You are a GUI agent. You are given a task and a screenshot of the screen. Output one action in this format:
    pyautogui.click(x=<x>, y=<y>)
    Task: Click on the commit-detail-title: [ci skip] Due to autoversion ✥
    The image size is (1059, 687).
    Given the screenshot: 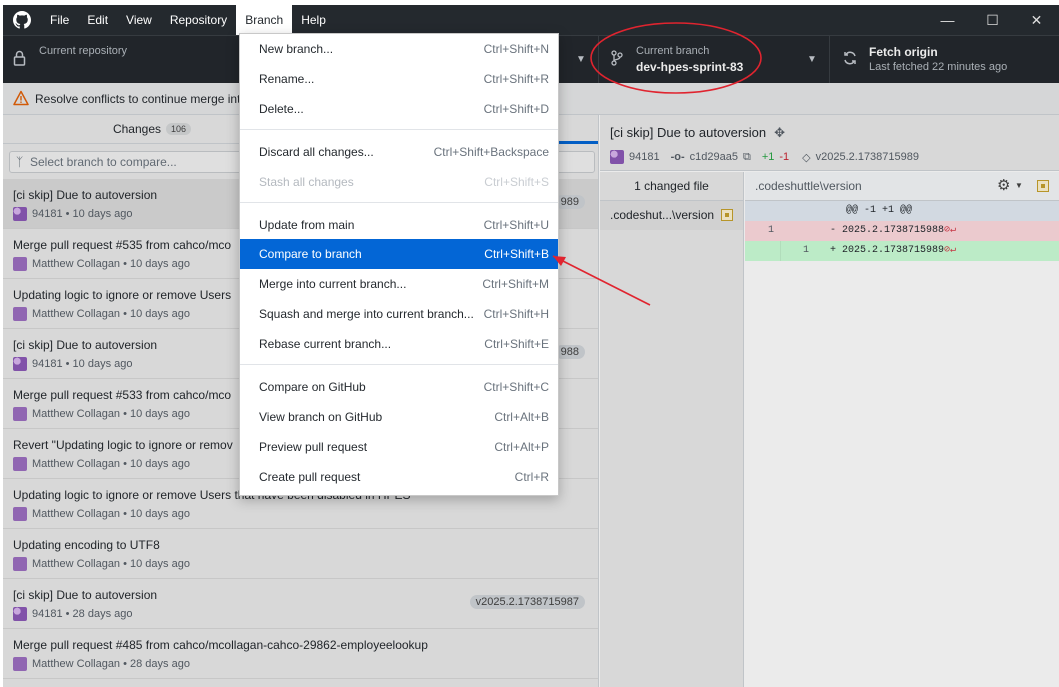 What is the action you would take?
    pyautogui.click(x=697, y=133)
    